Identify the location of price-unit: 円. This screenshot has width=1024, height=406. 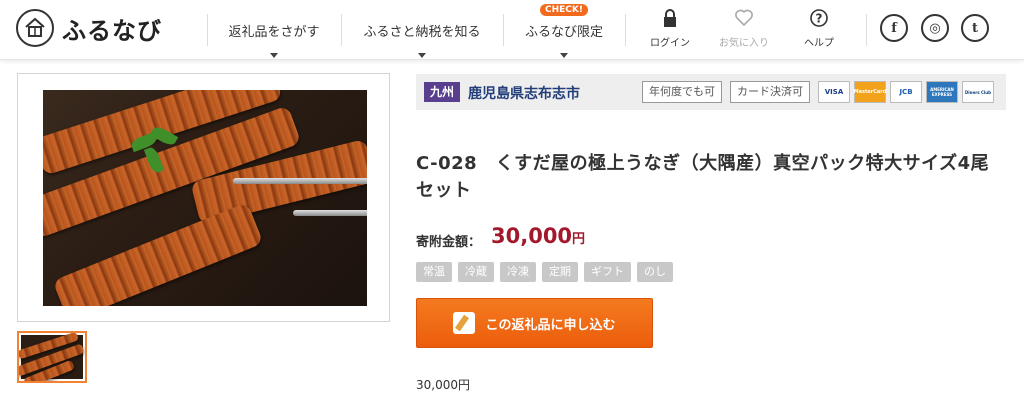
(579, 239).